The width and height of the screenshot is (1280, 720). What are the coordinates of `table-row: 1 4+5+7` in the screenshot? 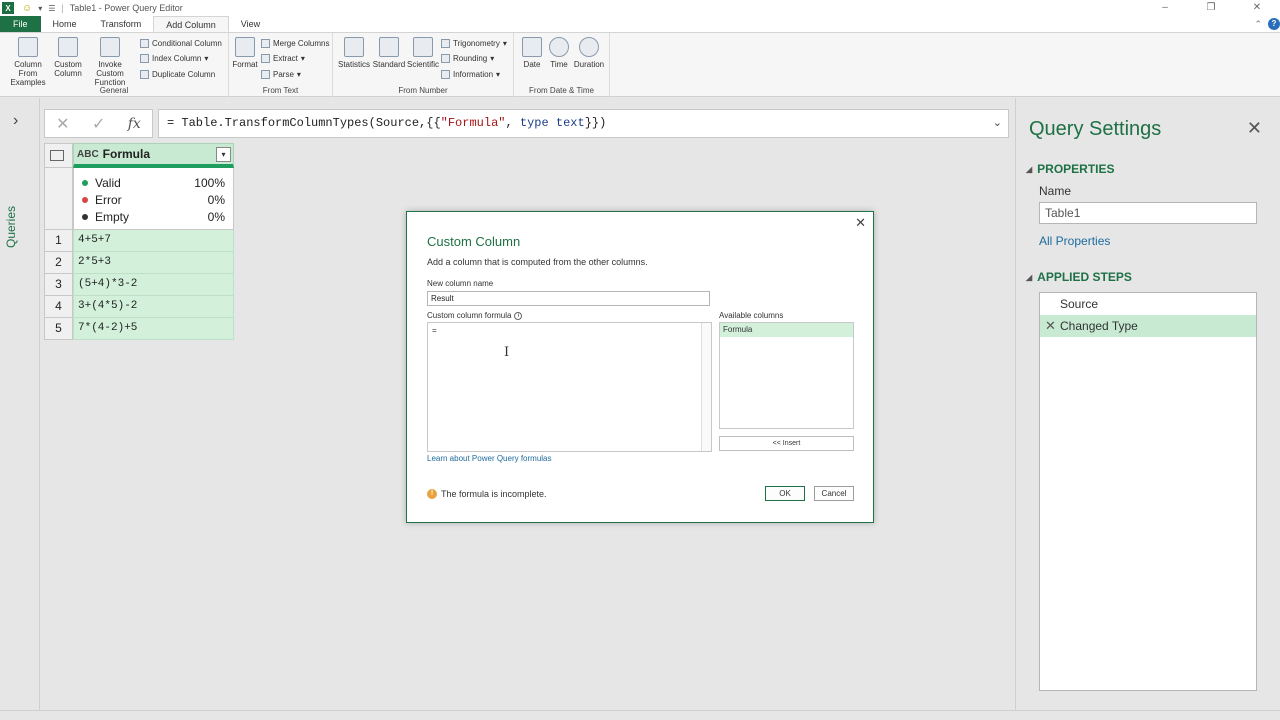 It's located at (139, 241).